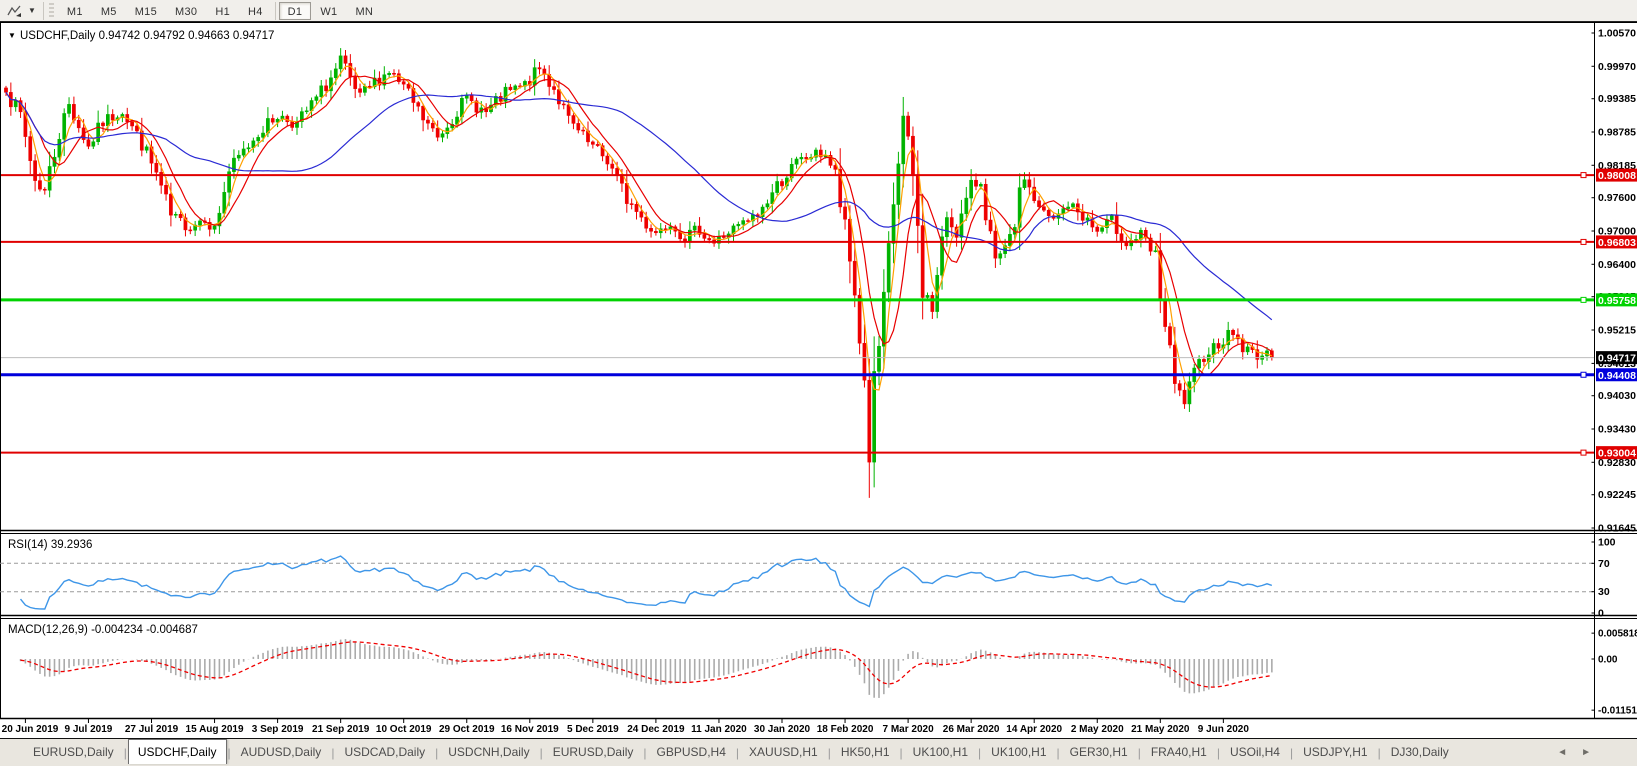 The image size is (1637, 766). What do you see at coordinates (146, 11) in the screenshot?
I see `timeframe-button-m15: M15` at bounding box center [146, 11].